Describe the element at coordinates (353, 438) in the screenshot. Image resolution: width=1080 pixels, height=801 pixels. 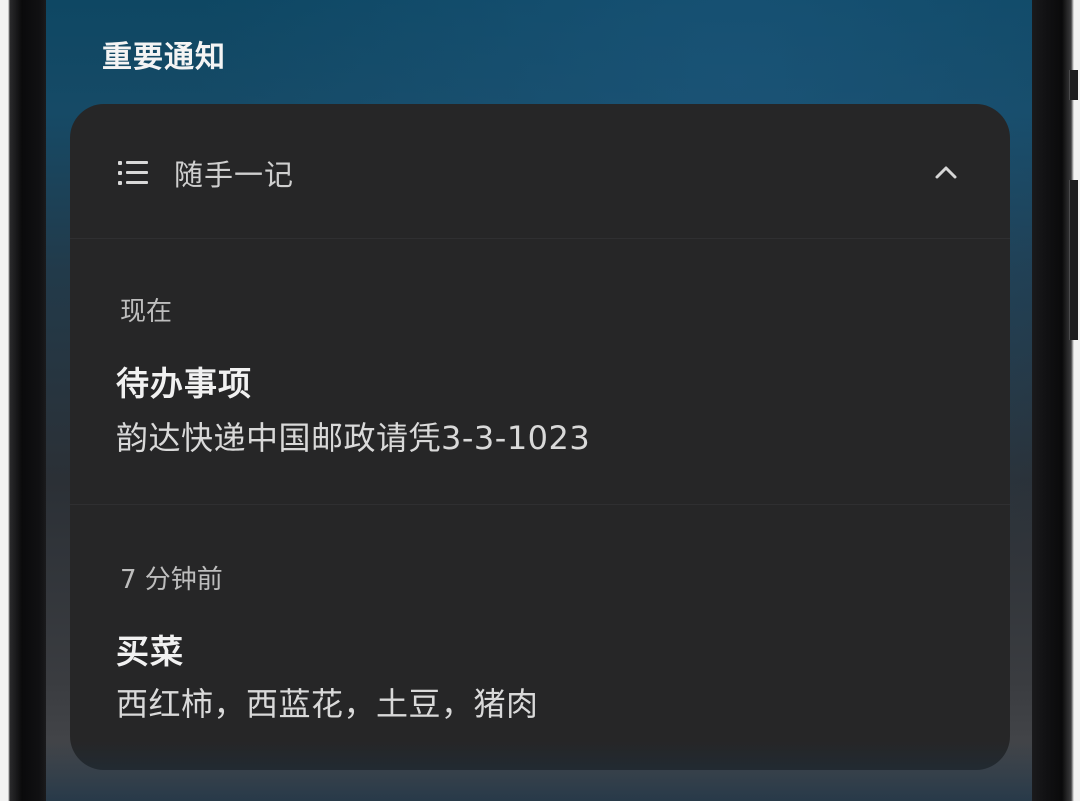
I see `notification-body: 韵达快递中国邮政请凭3-3-1023` at that location.